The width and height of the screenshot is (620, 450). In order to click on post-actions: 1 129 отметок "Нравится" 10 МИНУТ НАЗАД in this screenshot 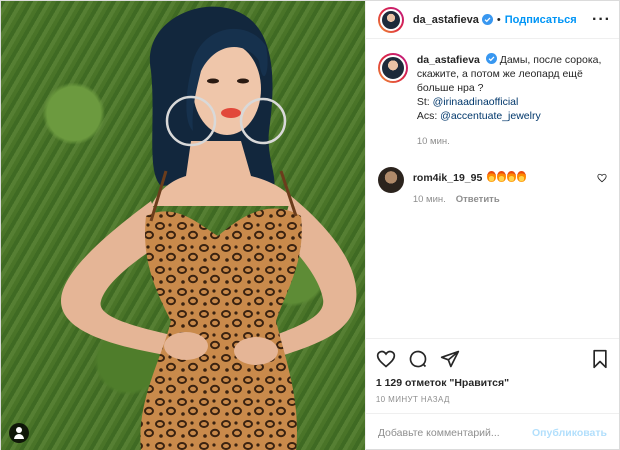, I will do `click(492, 375)`.